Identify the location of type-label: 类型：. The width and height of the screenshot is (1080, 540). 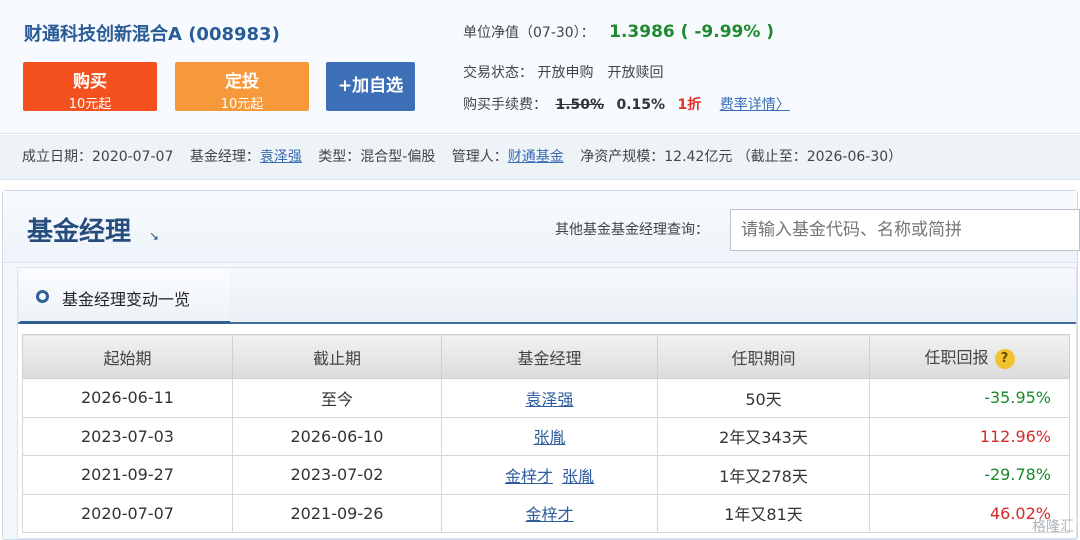
(339, 157).